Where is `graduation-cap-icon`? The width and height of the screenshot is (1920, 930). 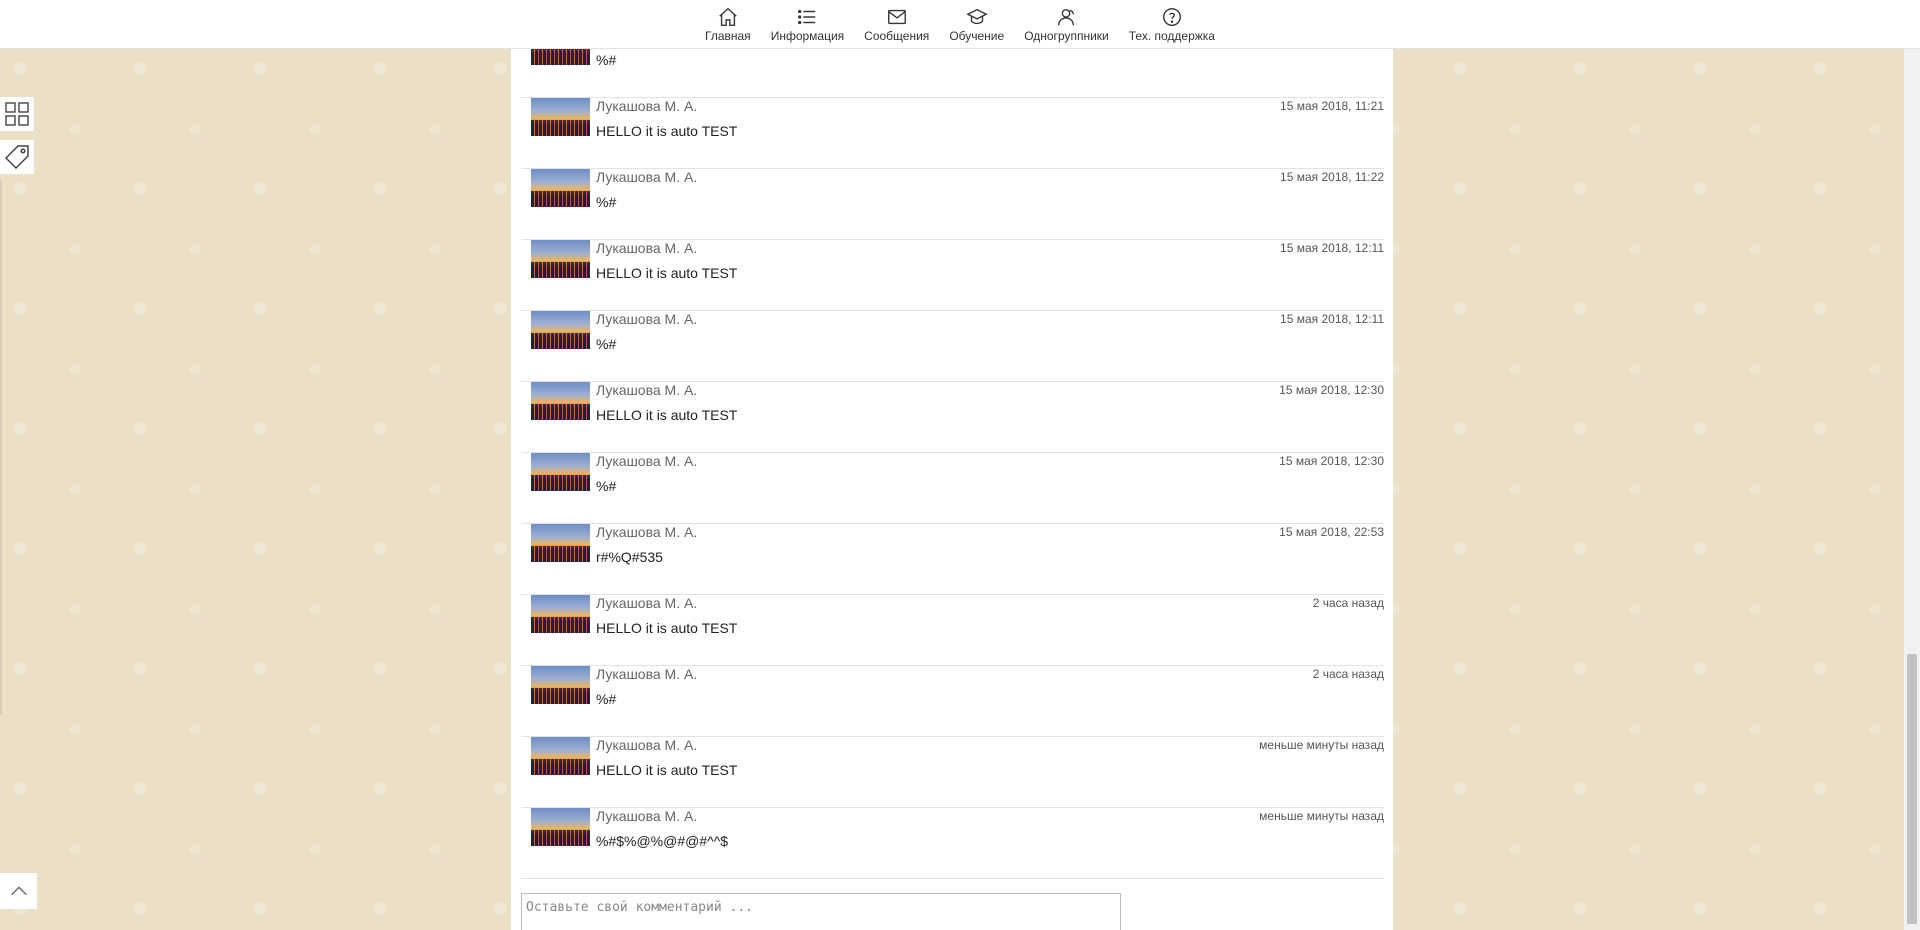
graduation-cap-icon is located at coordinates (977, 16).